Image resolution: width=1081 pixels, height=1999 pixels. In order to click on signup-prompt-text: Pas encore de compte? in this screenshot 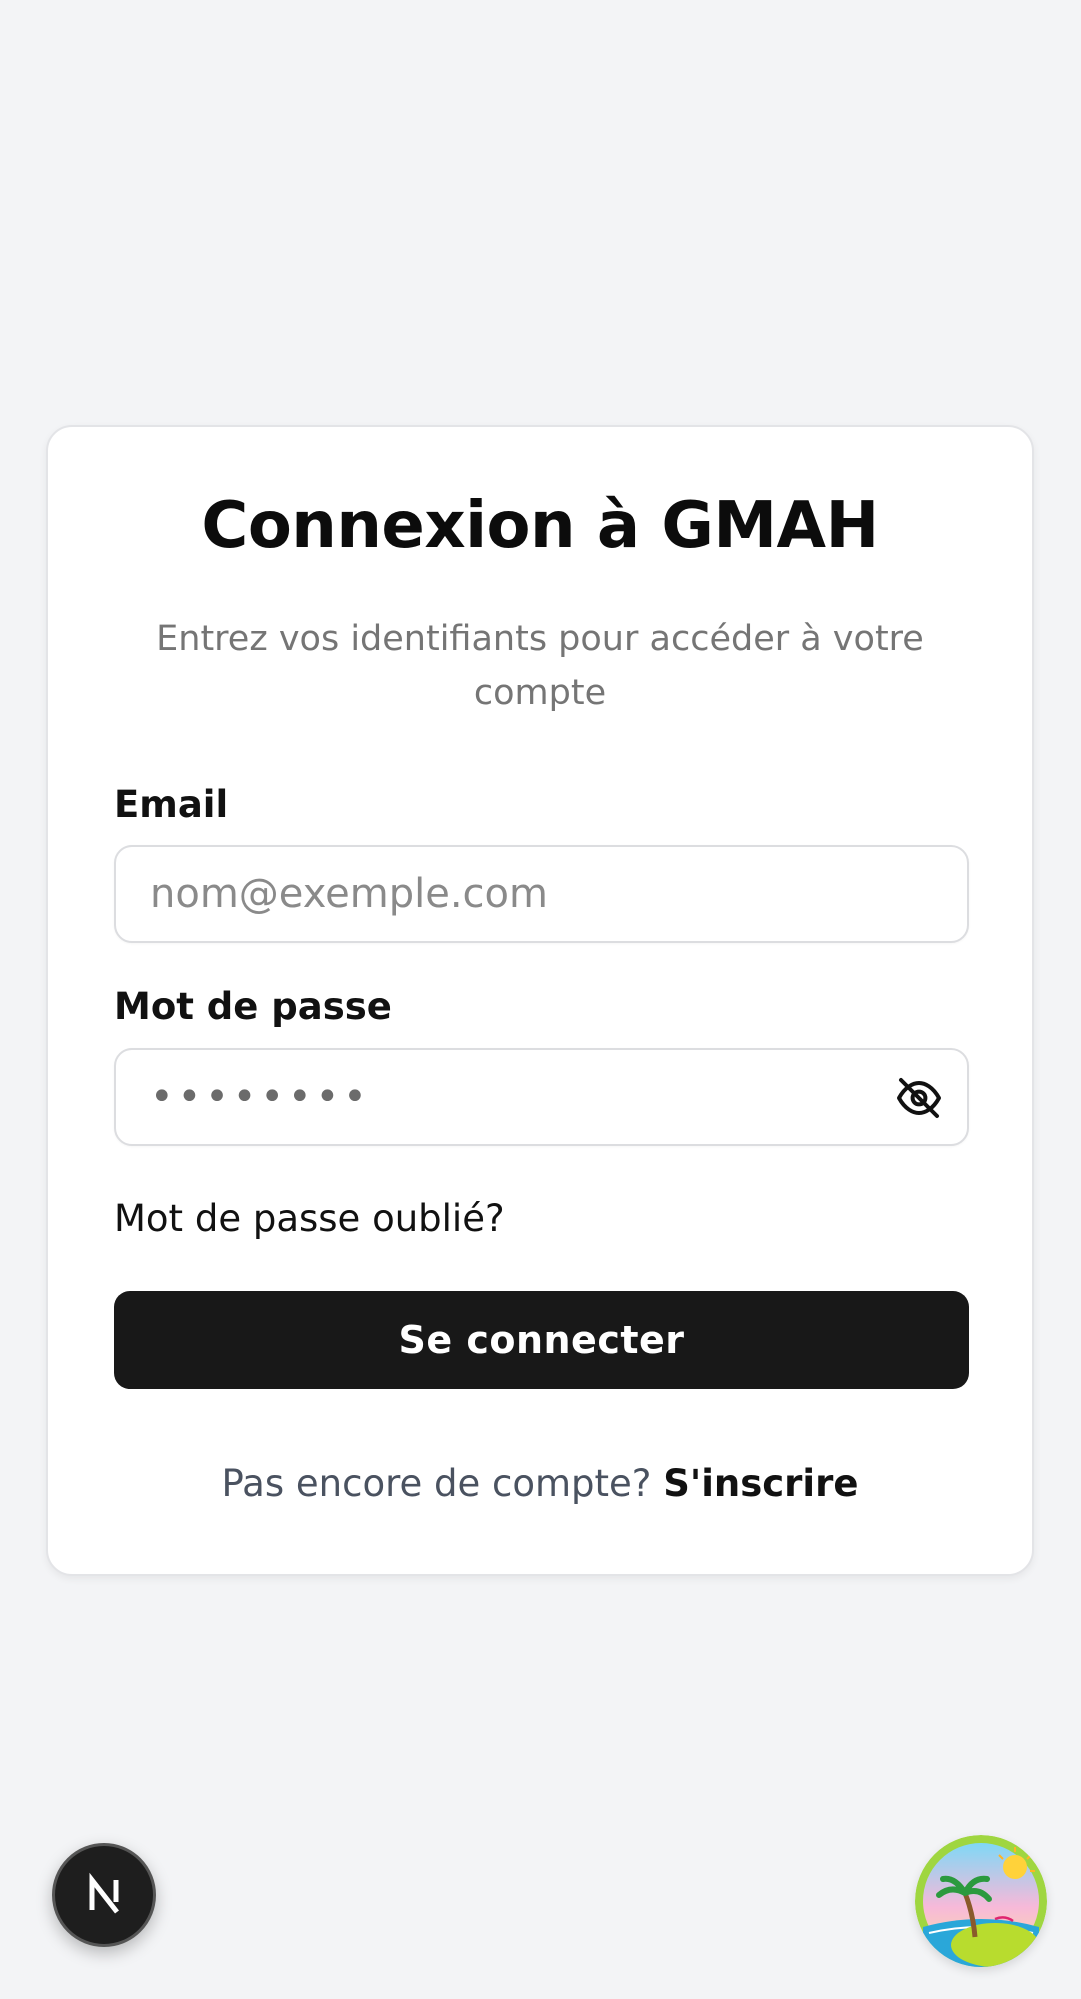, I will do `click(436, 1483)`.